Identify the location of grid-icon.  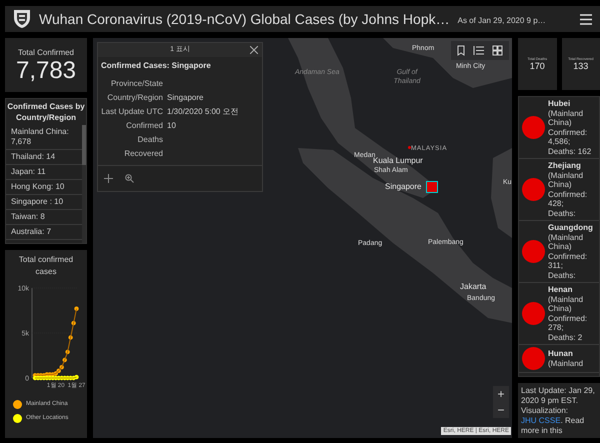
(497, 50).